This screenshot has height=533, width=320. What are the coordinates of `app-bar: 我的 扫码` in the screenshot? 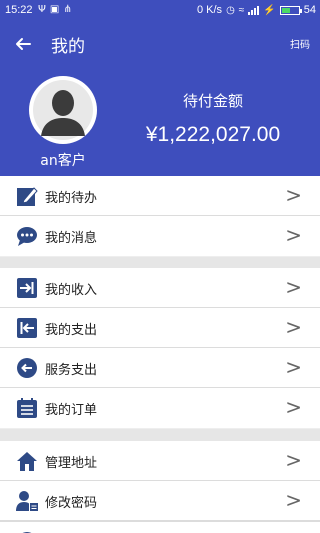 It's located at (160, 44).